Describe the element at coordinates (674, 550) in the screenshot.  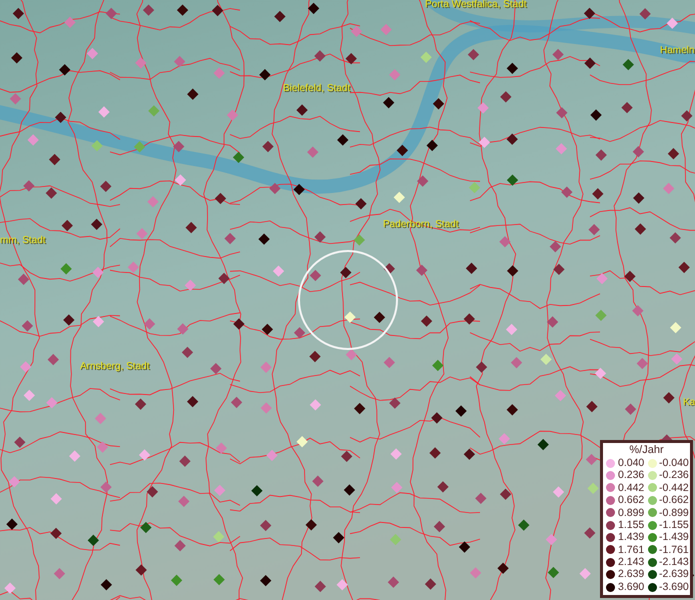
I see `legend-value: -1.761` at that location.